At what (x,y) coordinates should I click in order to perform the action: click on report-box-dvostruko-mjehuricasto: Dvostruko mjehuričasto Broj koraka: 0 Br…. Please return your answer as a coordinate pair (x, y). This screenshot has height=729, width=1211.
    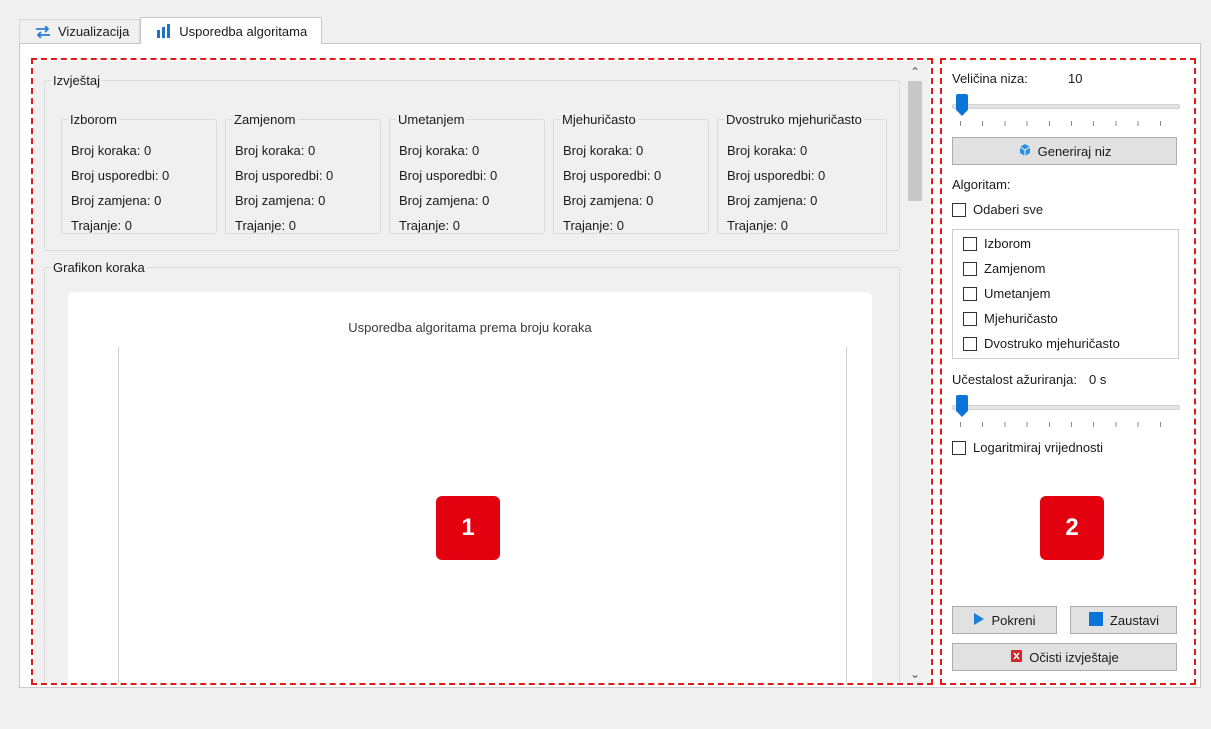
    Looking at the image, I should click on (802, 173).